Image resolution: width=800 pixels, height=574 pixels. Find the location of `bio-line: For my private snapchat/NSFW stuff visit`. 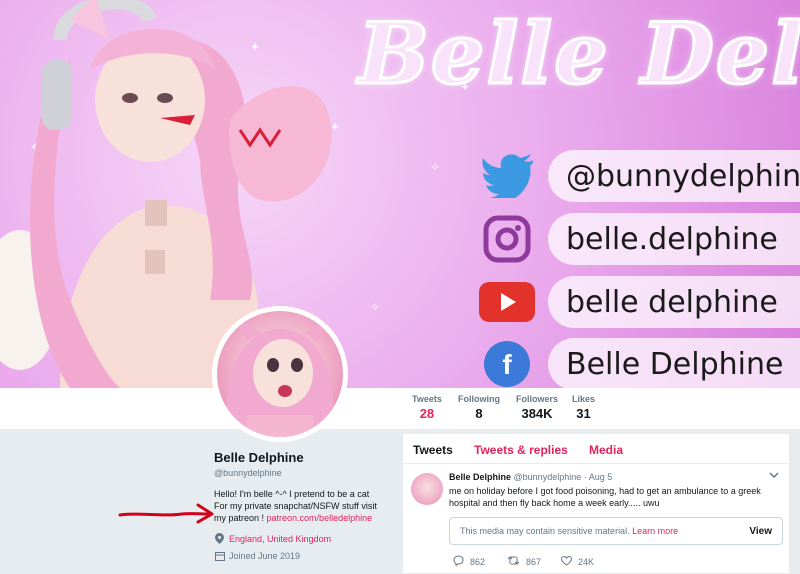

bio-line: For my private snapchat/NSFW stuff visit is located at coordinates (295, 506).